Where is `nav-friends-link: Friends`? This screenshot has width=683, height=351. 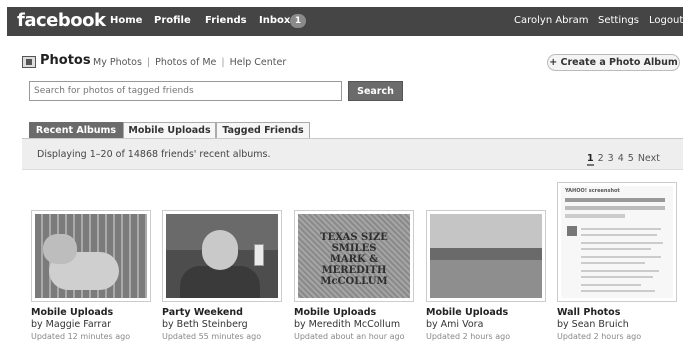
nav-friends-link: Friends is located at coordinates (226, 20).